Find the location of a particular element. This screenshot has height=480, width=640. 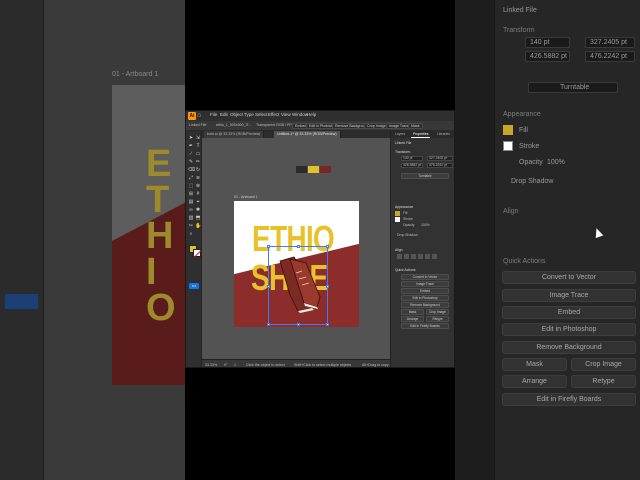

retype-button: Retype is located at coordinates (437, 319).